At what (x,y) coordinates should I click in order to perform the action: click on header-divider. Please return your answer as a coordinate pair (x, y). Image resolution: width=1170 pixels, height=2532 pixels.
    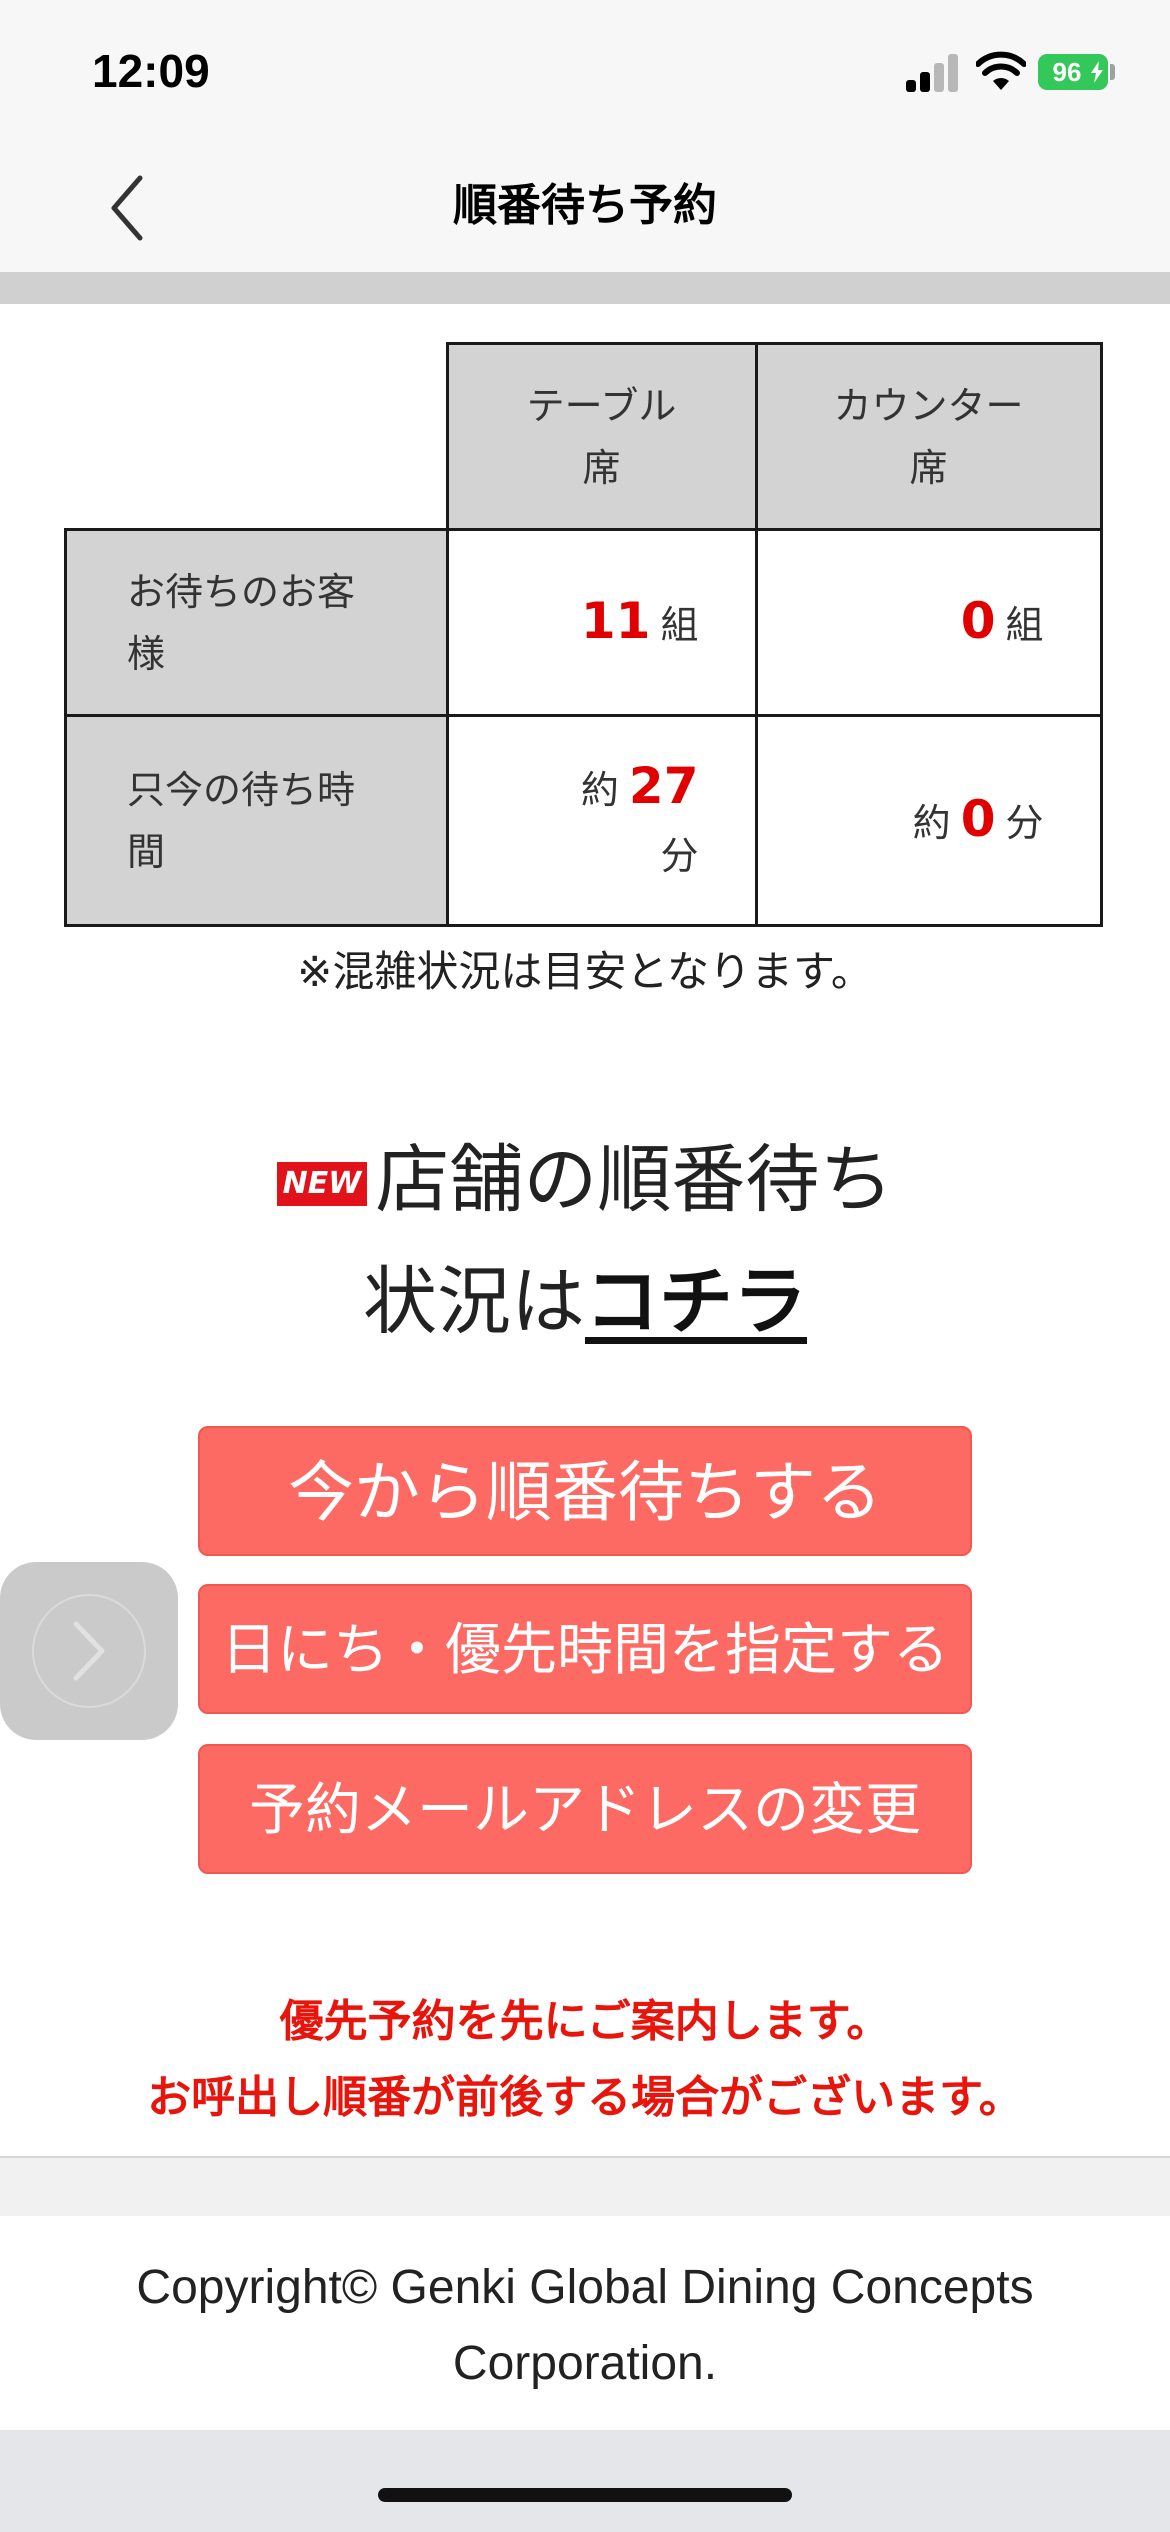
    Looking at the image, I should click on (585, 288).